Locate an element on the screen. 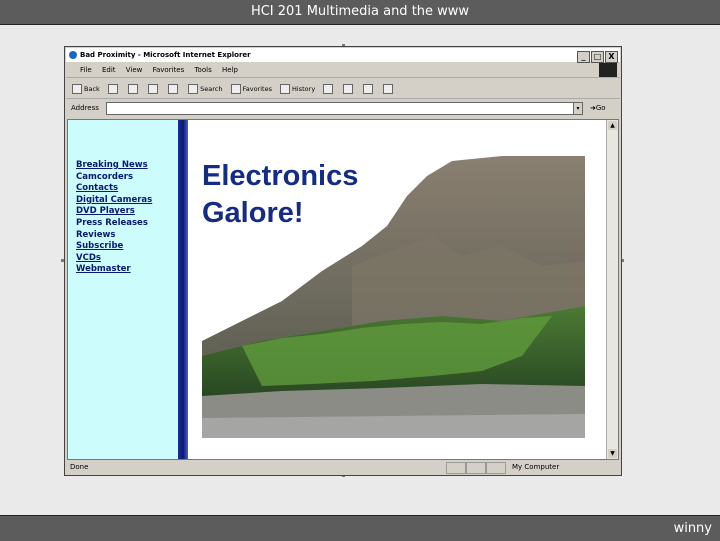 The image size is (720, 541). discuss-button is located at coordinates (389, 89).